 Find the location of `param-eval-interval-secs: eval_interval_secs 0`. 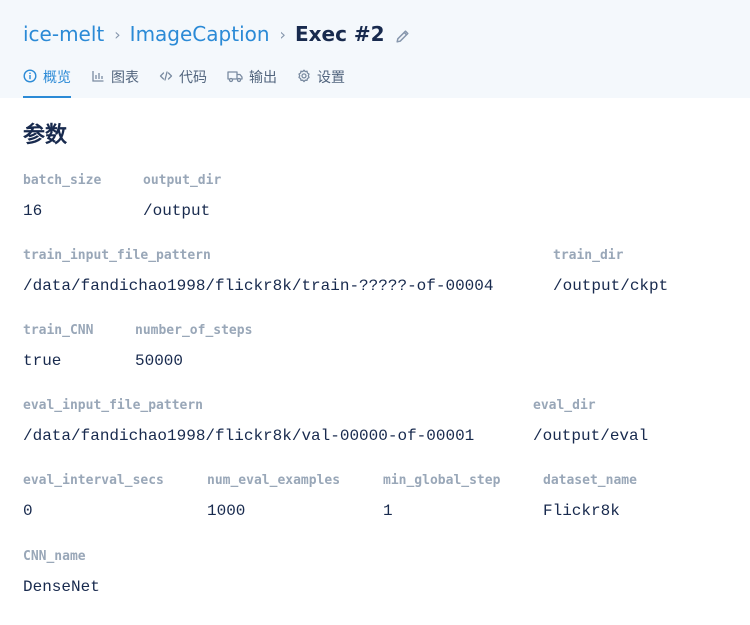

param-eval-interval-secs: eval_interval_secs 0 is located at coordinates (93, 496).